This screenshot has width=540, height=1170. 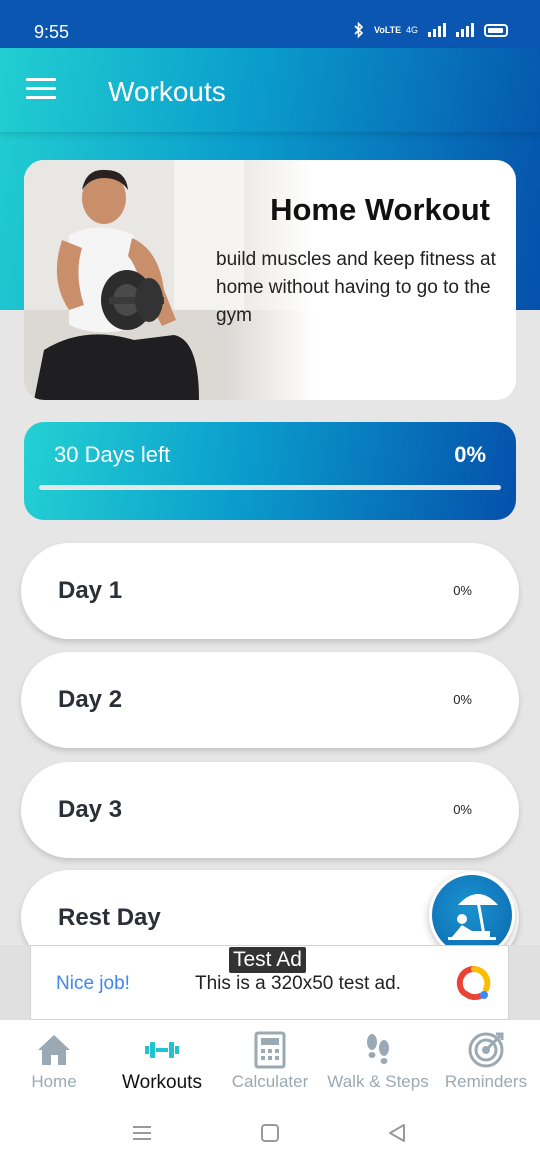 I want to click on recent-apps-icon, so click(x=142, y=1133).